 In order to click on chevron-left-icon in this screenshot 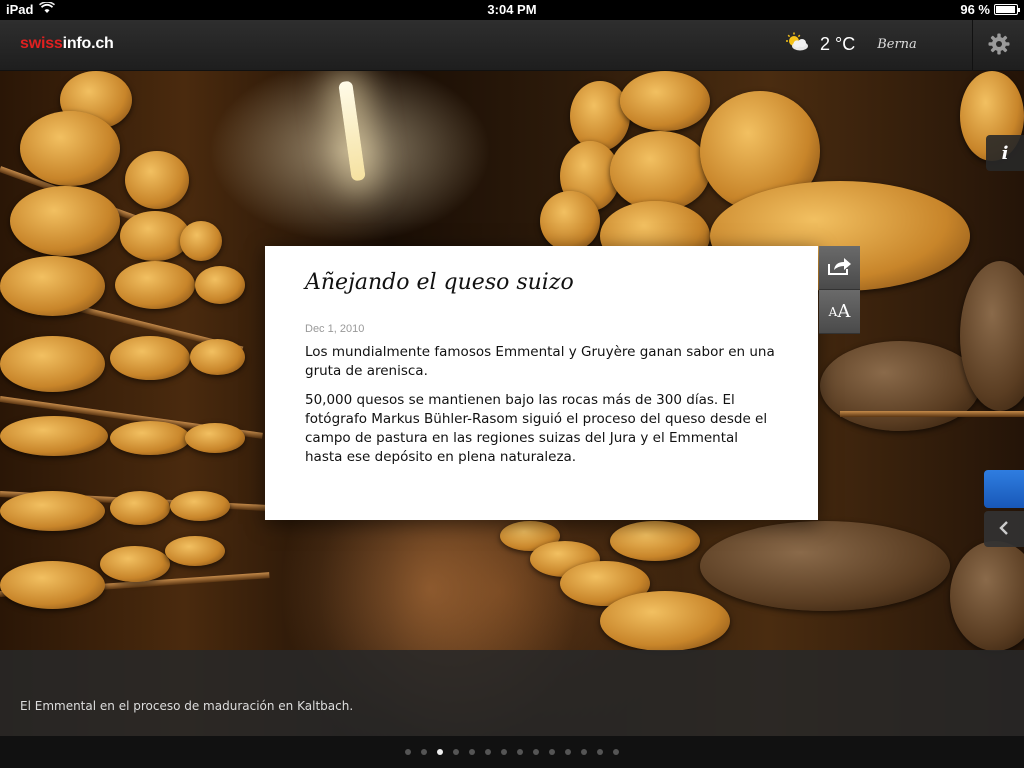, I will do `click(1004, 529)`.